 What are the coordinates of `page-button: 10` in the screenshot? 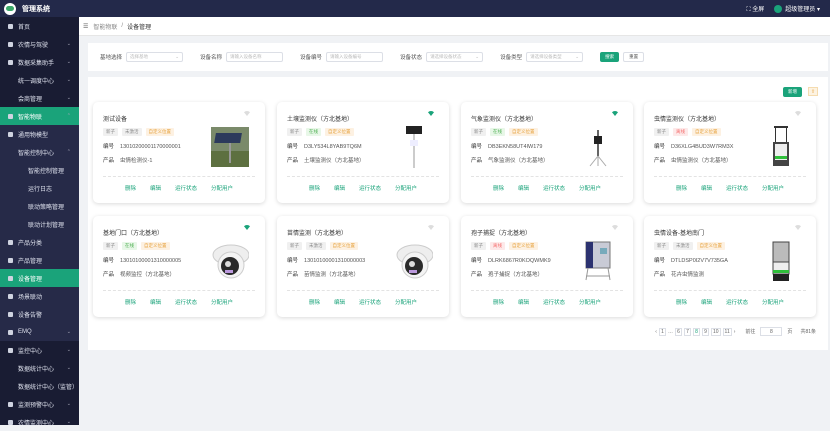 It's located at (715, 331).